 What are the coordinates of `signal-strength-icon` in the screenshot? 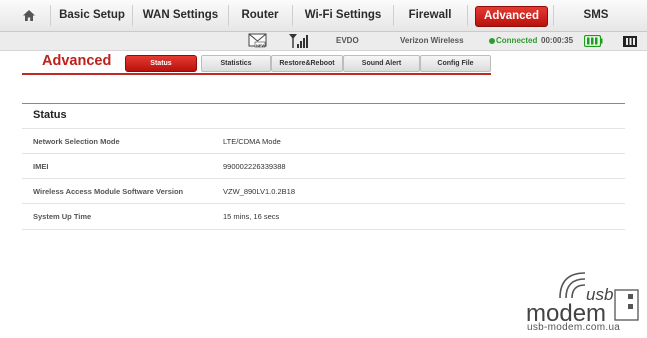 It's located at (300, 43).